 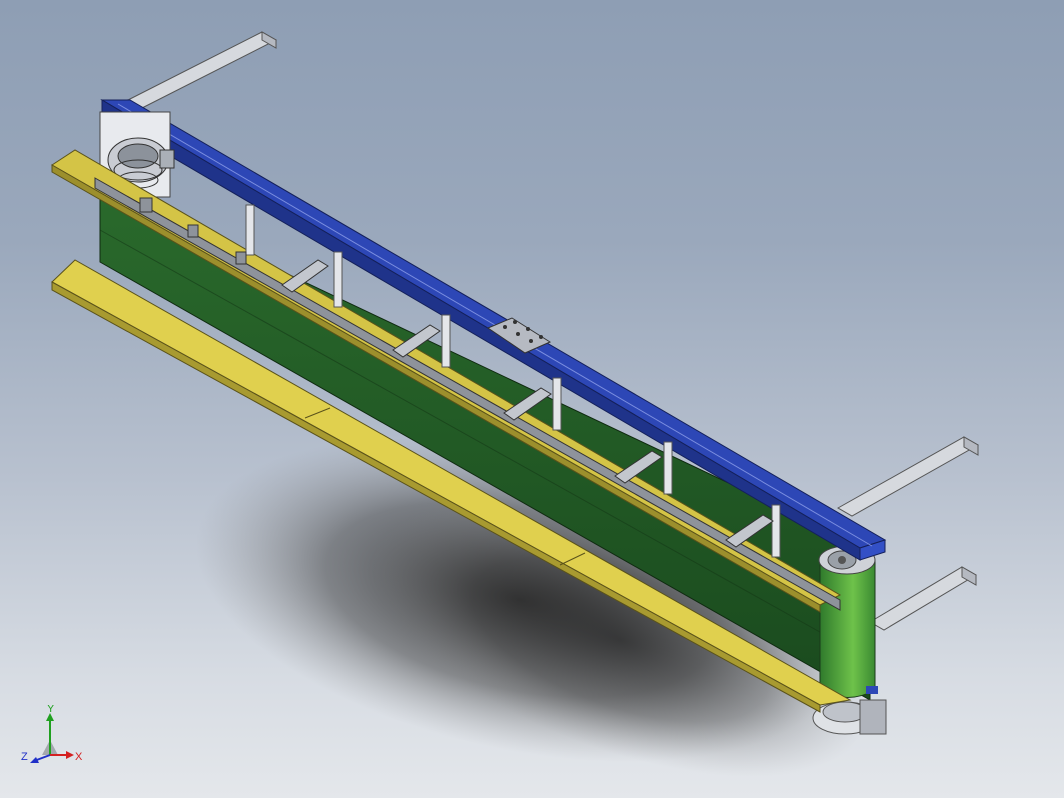 What do you see at coordinates (51, 710) in the screenshot?
I see `y-axis-label: Y` at bounding box center [51, 710].